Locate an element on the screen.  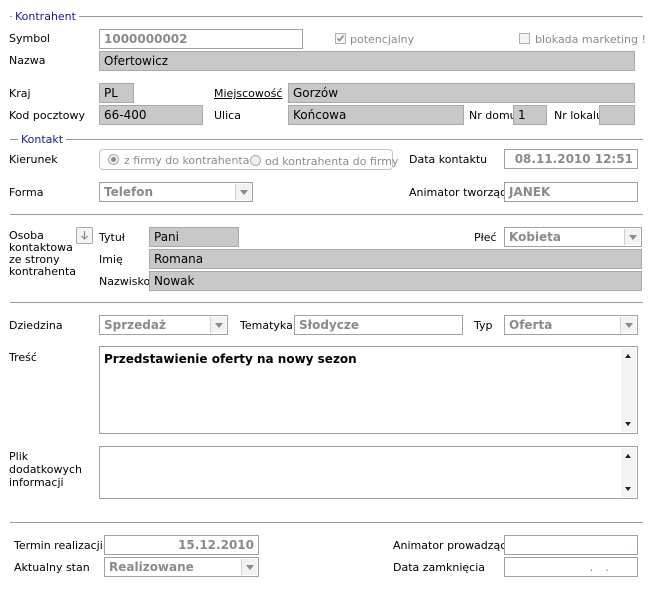
kierunek-label: Kierunek is located at coordinates (33, 159).